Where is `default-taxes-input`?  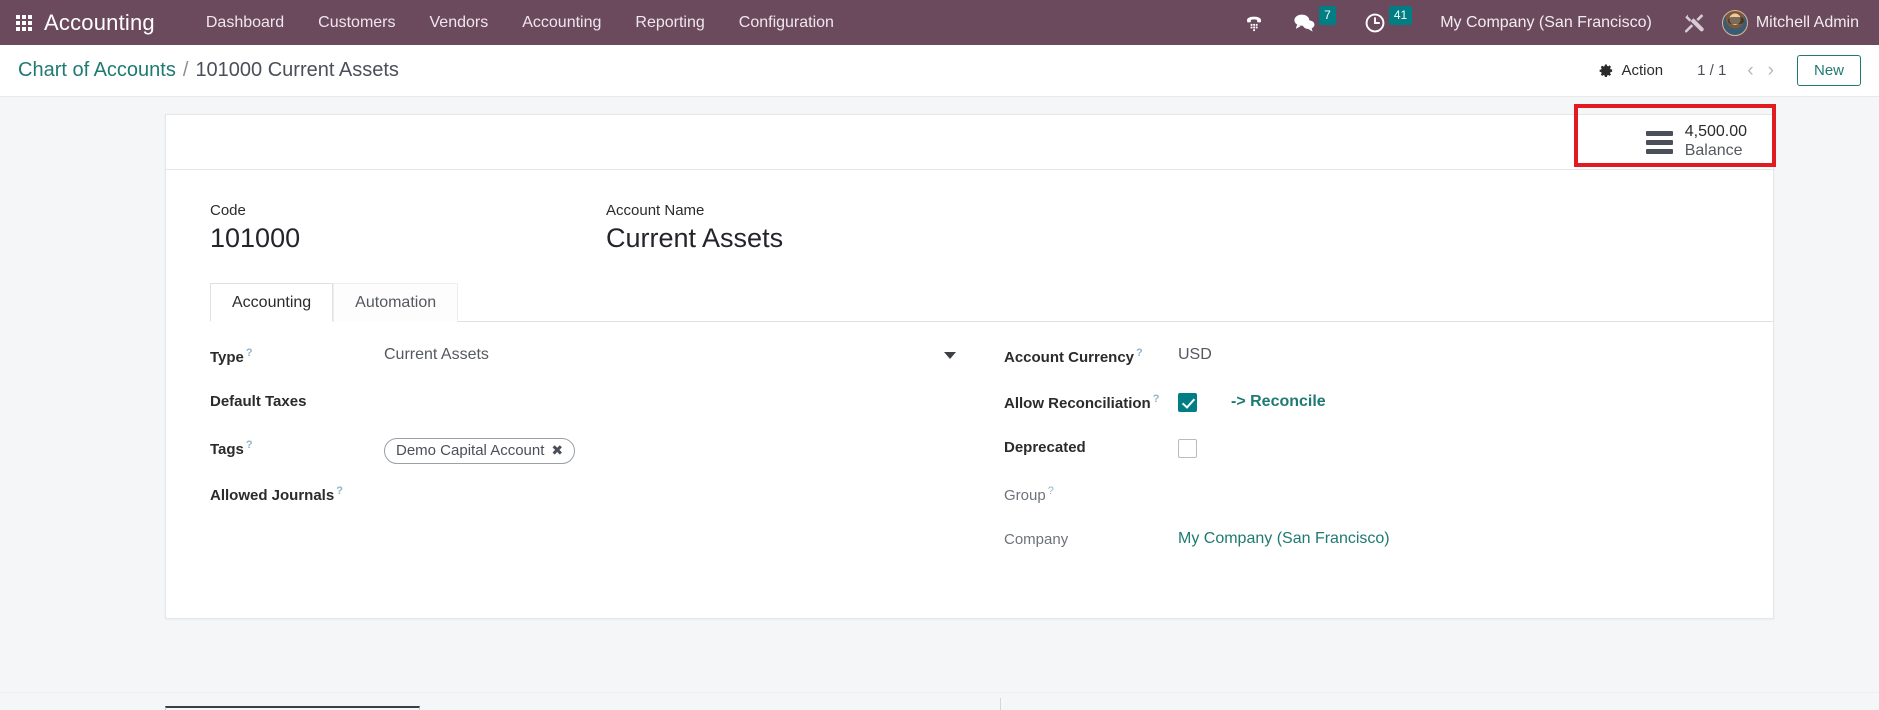
default-taxes-input is located at coordinates (677, 391).